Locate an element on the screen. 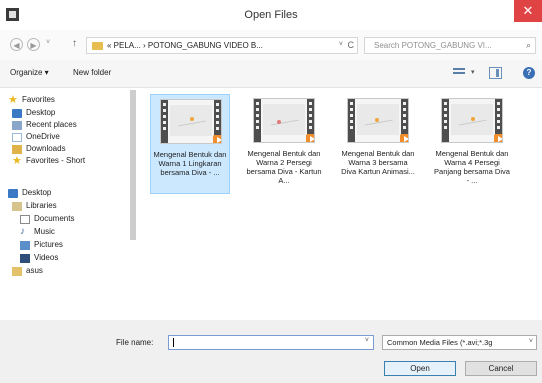 The width and height of the screenshot is (542, 383). title-bar: Open Files ✕ is located at coordinates (271, 15).